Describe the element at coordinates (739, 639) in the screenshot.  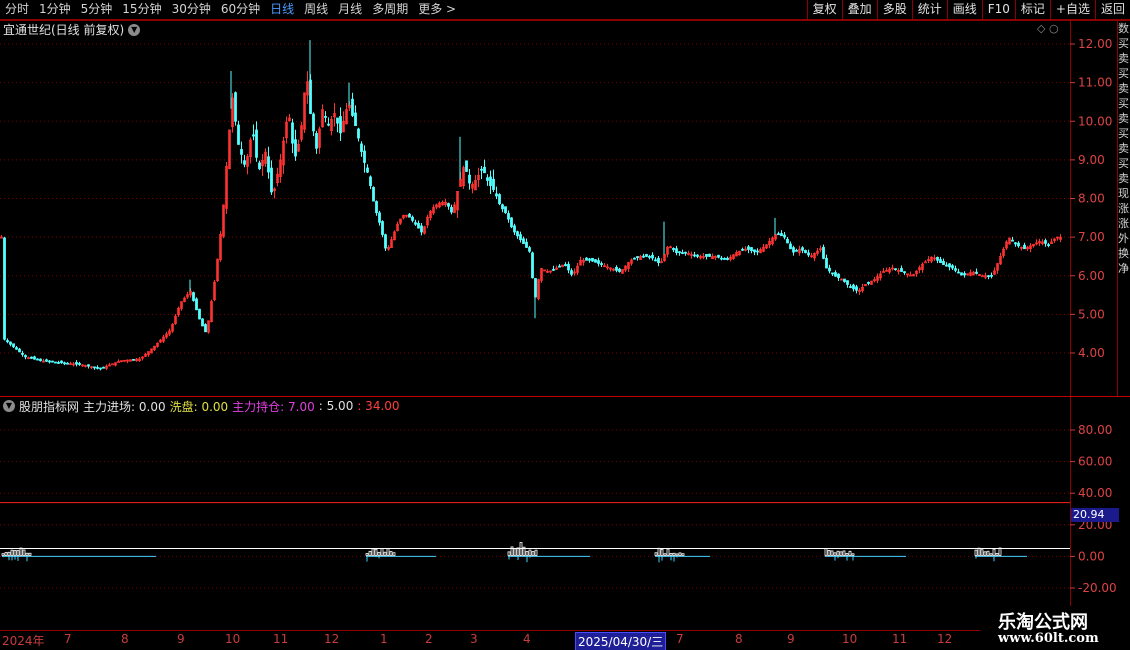
I see `date-tick-14: 8` at that location.